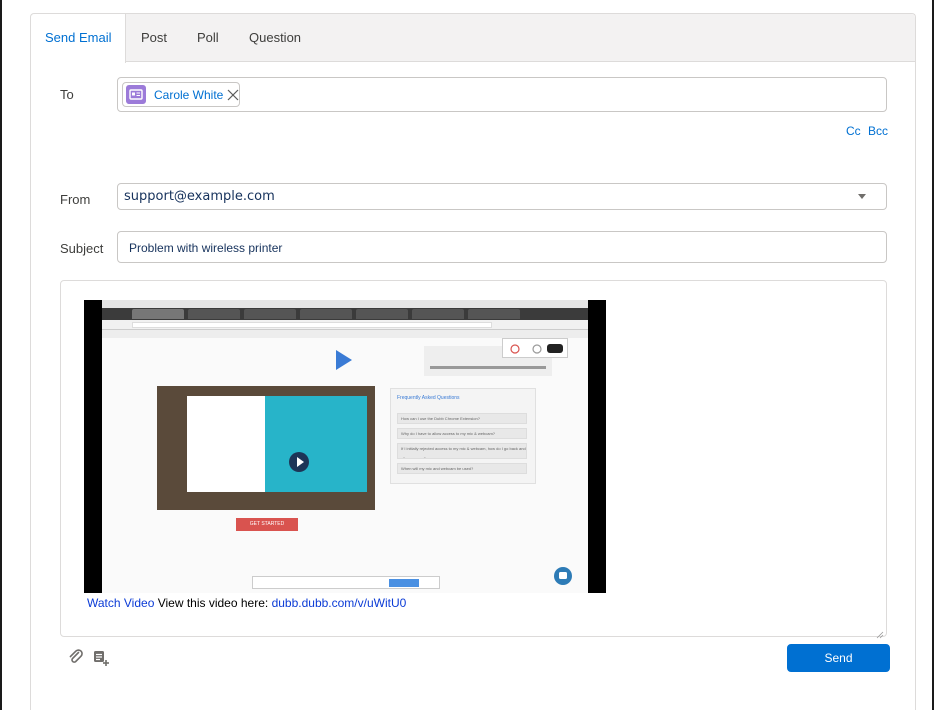 The image size is (934, 710). What do you see at coordinates (428, 398) in the screenshot?
I see `faq-title: Frequently Asked Questions` at bounding box center [428, 398].